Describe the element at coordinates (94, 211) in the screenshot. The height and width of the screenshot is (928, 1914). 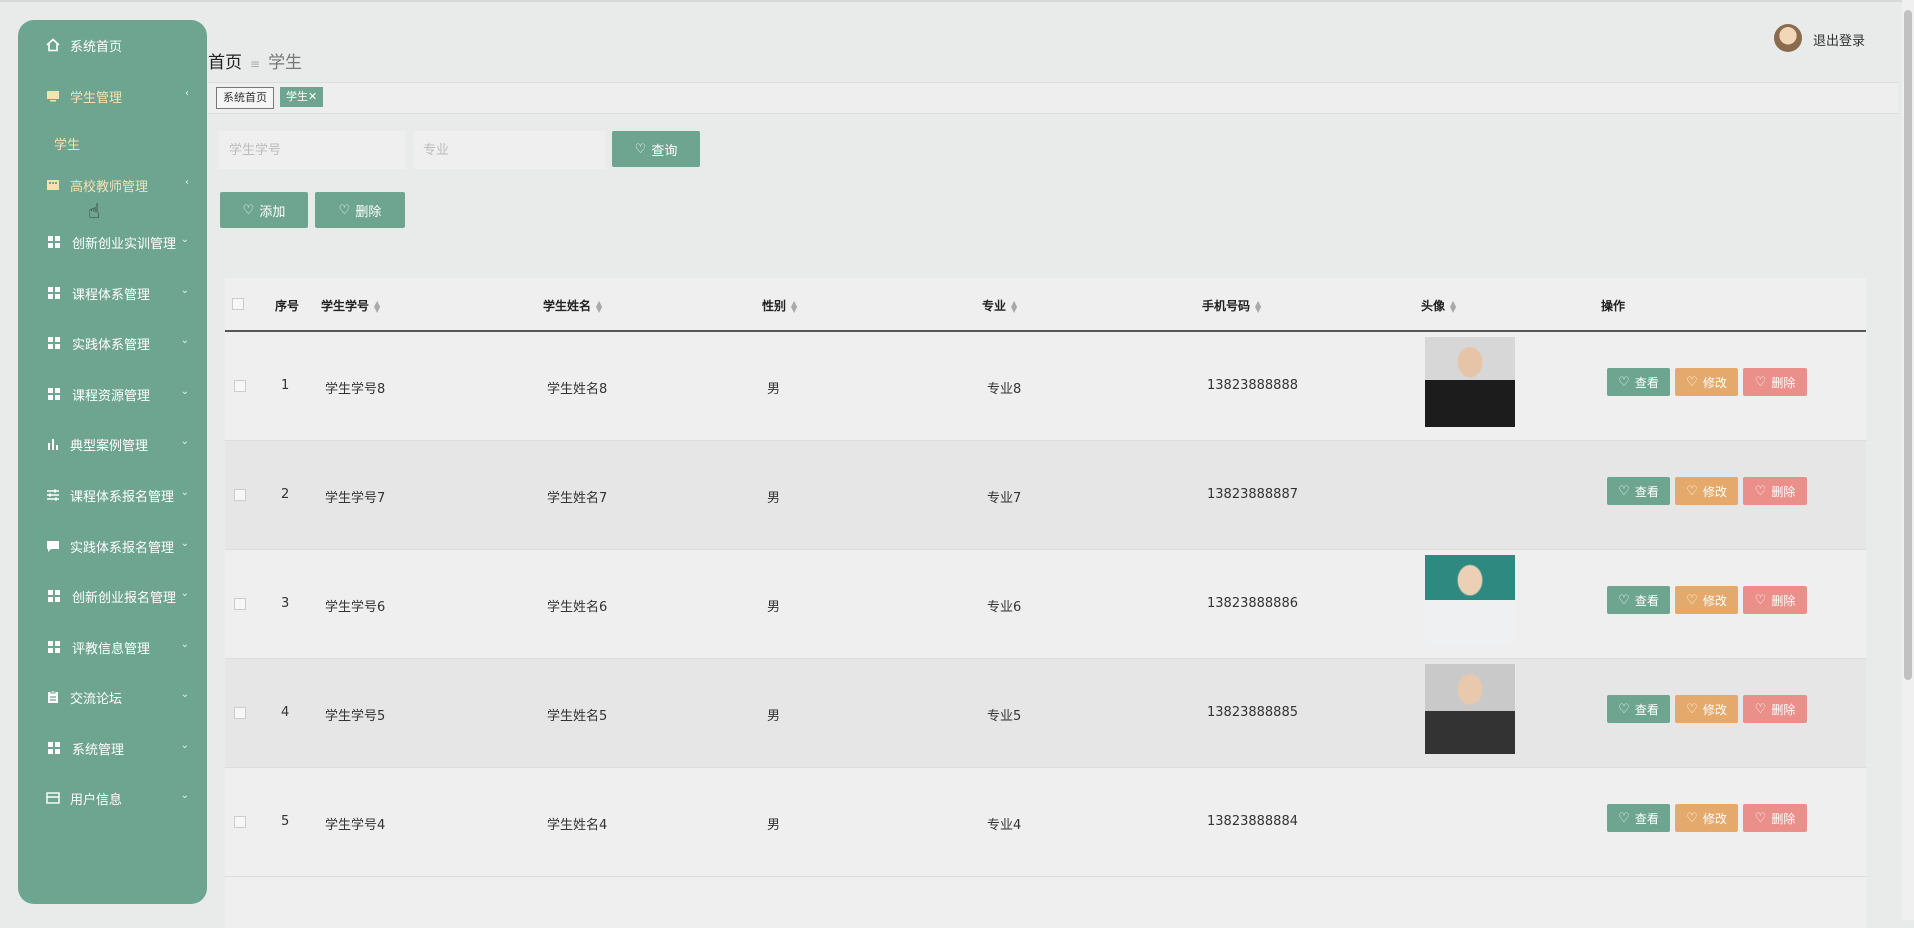
I see `pointer-cursor-icon: ☝` at that location.